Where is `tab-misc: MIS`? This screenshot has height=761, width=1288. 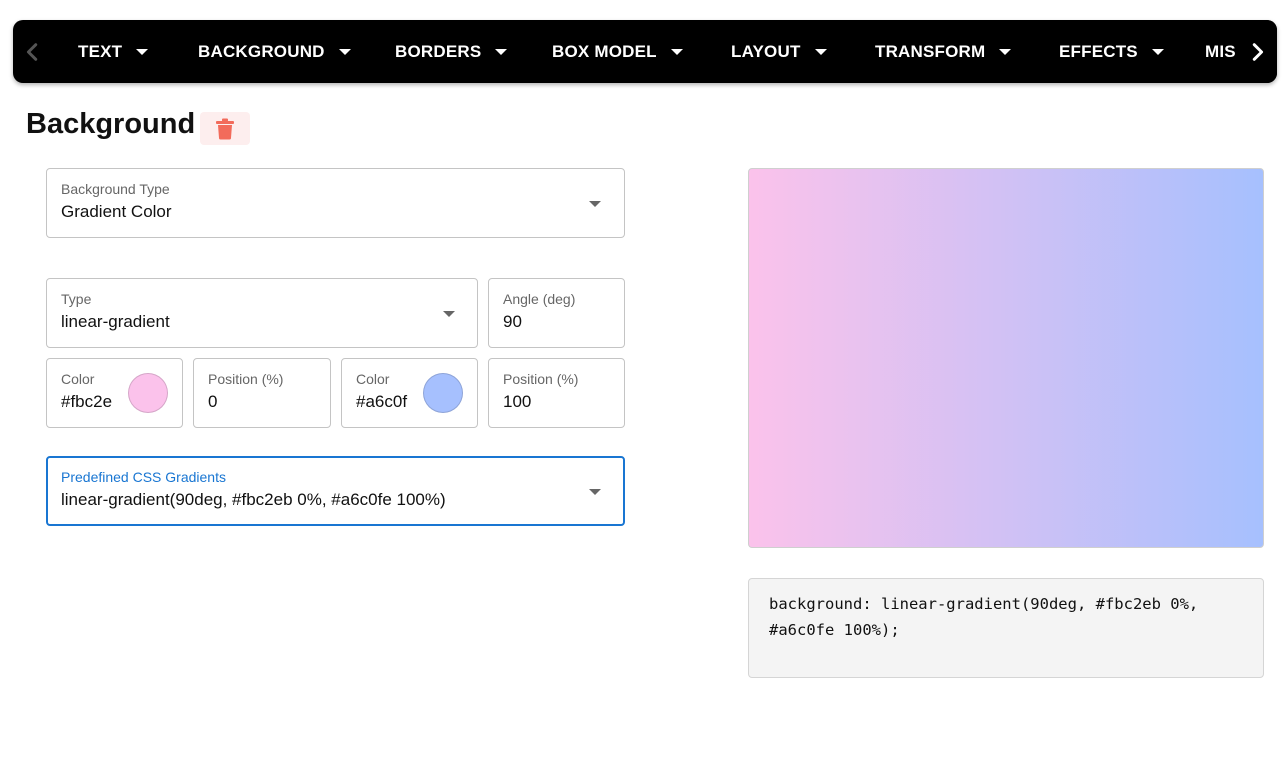
tab-misc: MIS is located at coordinates (1220, 51).